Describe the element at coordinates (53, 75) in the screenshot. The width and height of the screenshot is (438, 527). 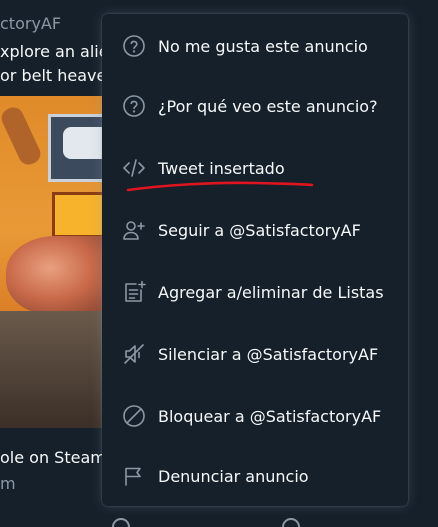
I see `tweet-text-line-2: or belt heave` at that location.